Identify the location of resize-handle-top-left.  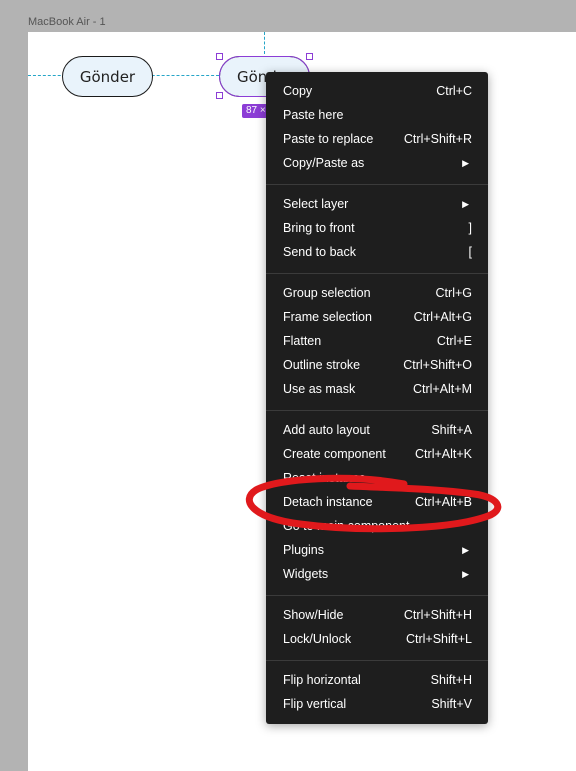
(219, 56).